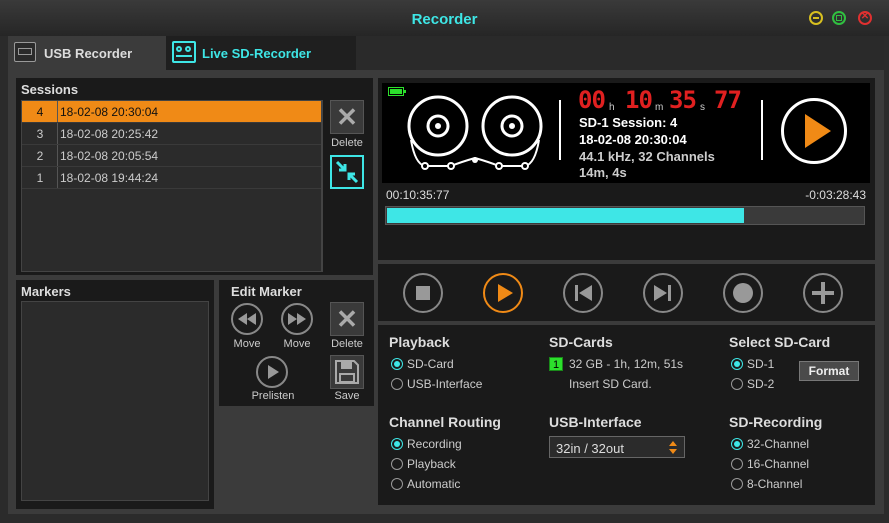 This screenshot has width=889, height=523. What do you see at coordinates (397, 364) in the screenshot?
I see `playback-sd-card-radio` at bounding box center [397, 364].